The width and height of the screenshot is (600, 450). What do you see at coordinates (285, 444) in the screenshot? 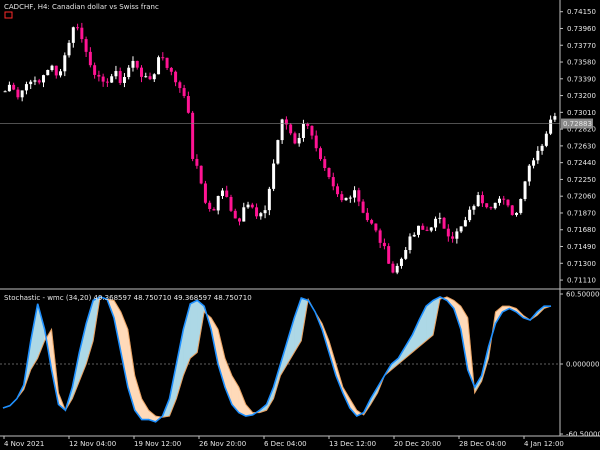
I see `time-tick-label: 6 Dec 04:00` at bounding box center [285, 444].